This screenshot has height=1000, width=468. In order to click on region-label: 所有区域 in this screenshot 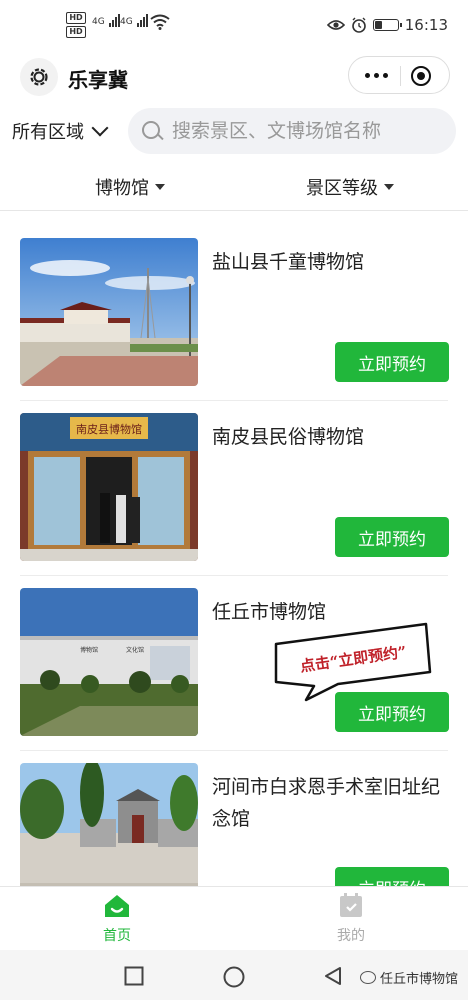, I will do `click(48, 132)`.